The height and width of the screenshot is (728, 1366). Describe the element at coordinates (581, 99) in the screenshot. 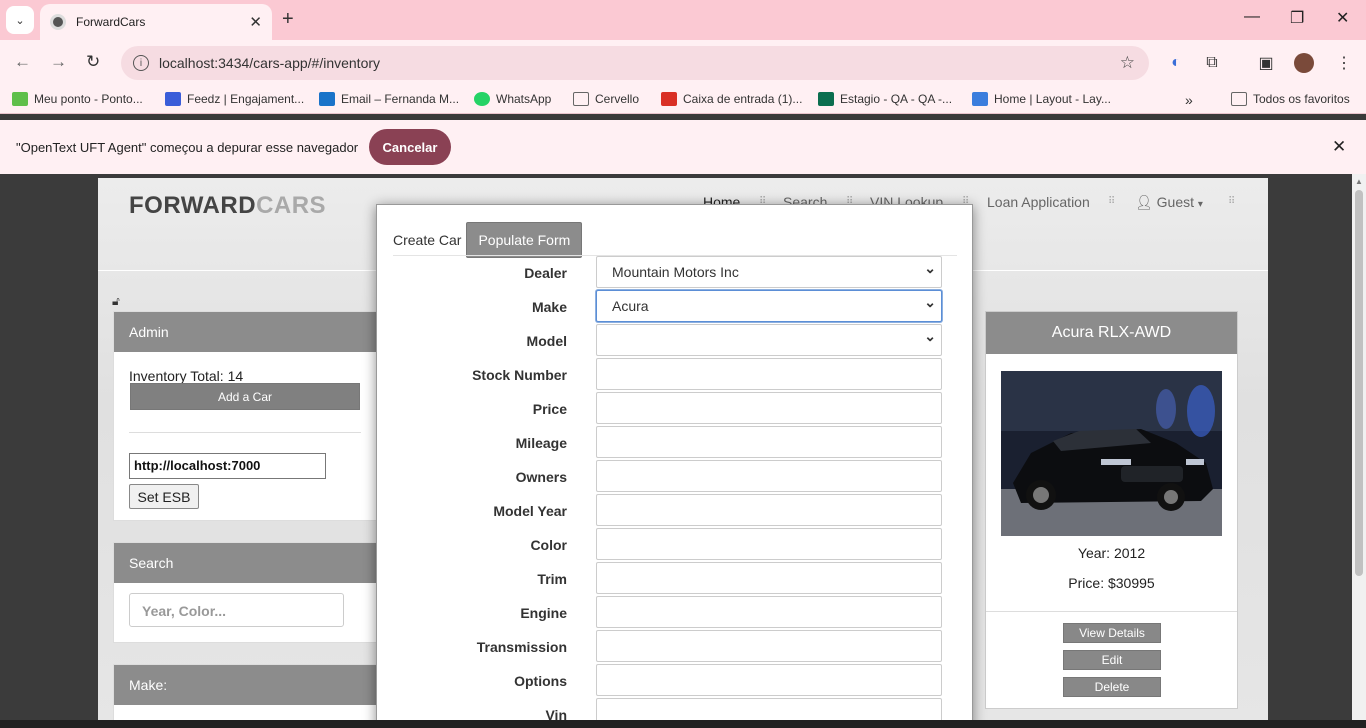

I see `folder-icon` at that location.